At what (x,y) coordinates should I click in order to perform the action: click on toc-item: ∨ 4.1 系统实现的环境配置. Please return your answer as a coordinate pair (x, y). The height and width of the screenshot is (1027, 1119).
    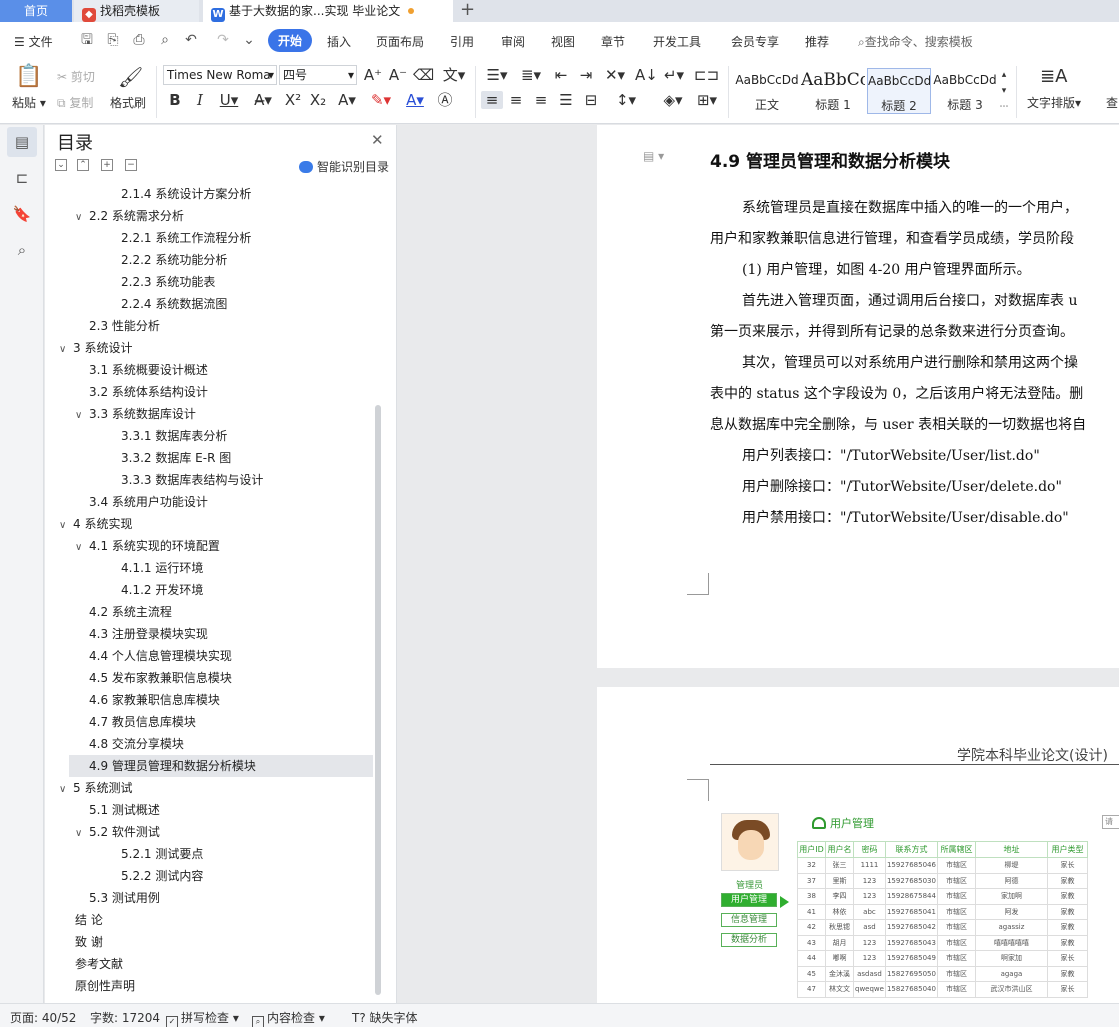
    Looking at the image, I should click on (147, 546).